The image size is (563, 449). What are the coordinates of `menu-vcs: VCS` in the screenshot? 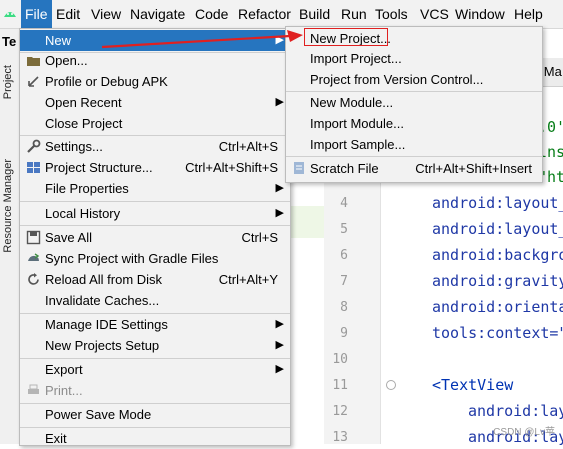 It's located at (434, 14).